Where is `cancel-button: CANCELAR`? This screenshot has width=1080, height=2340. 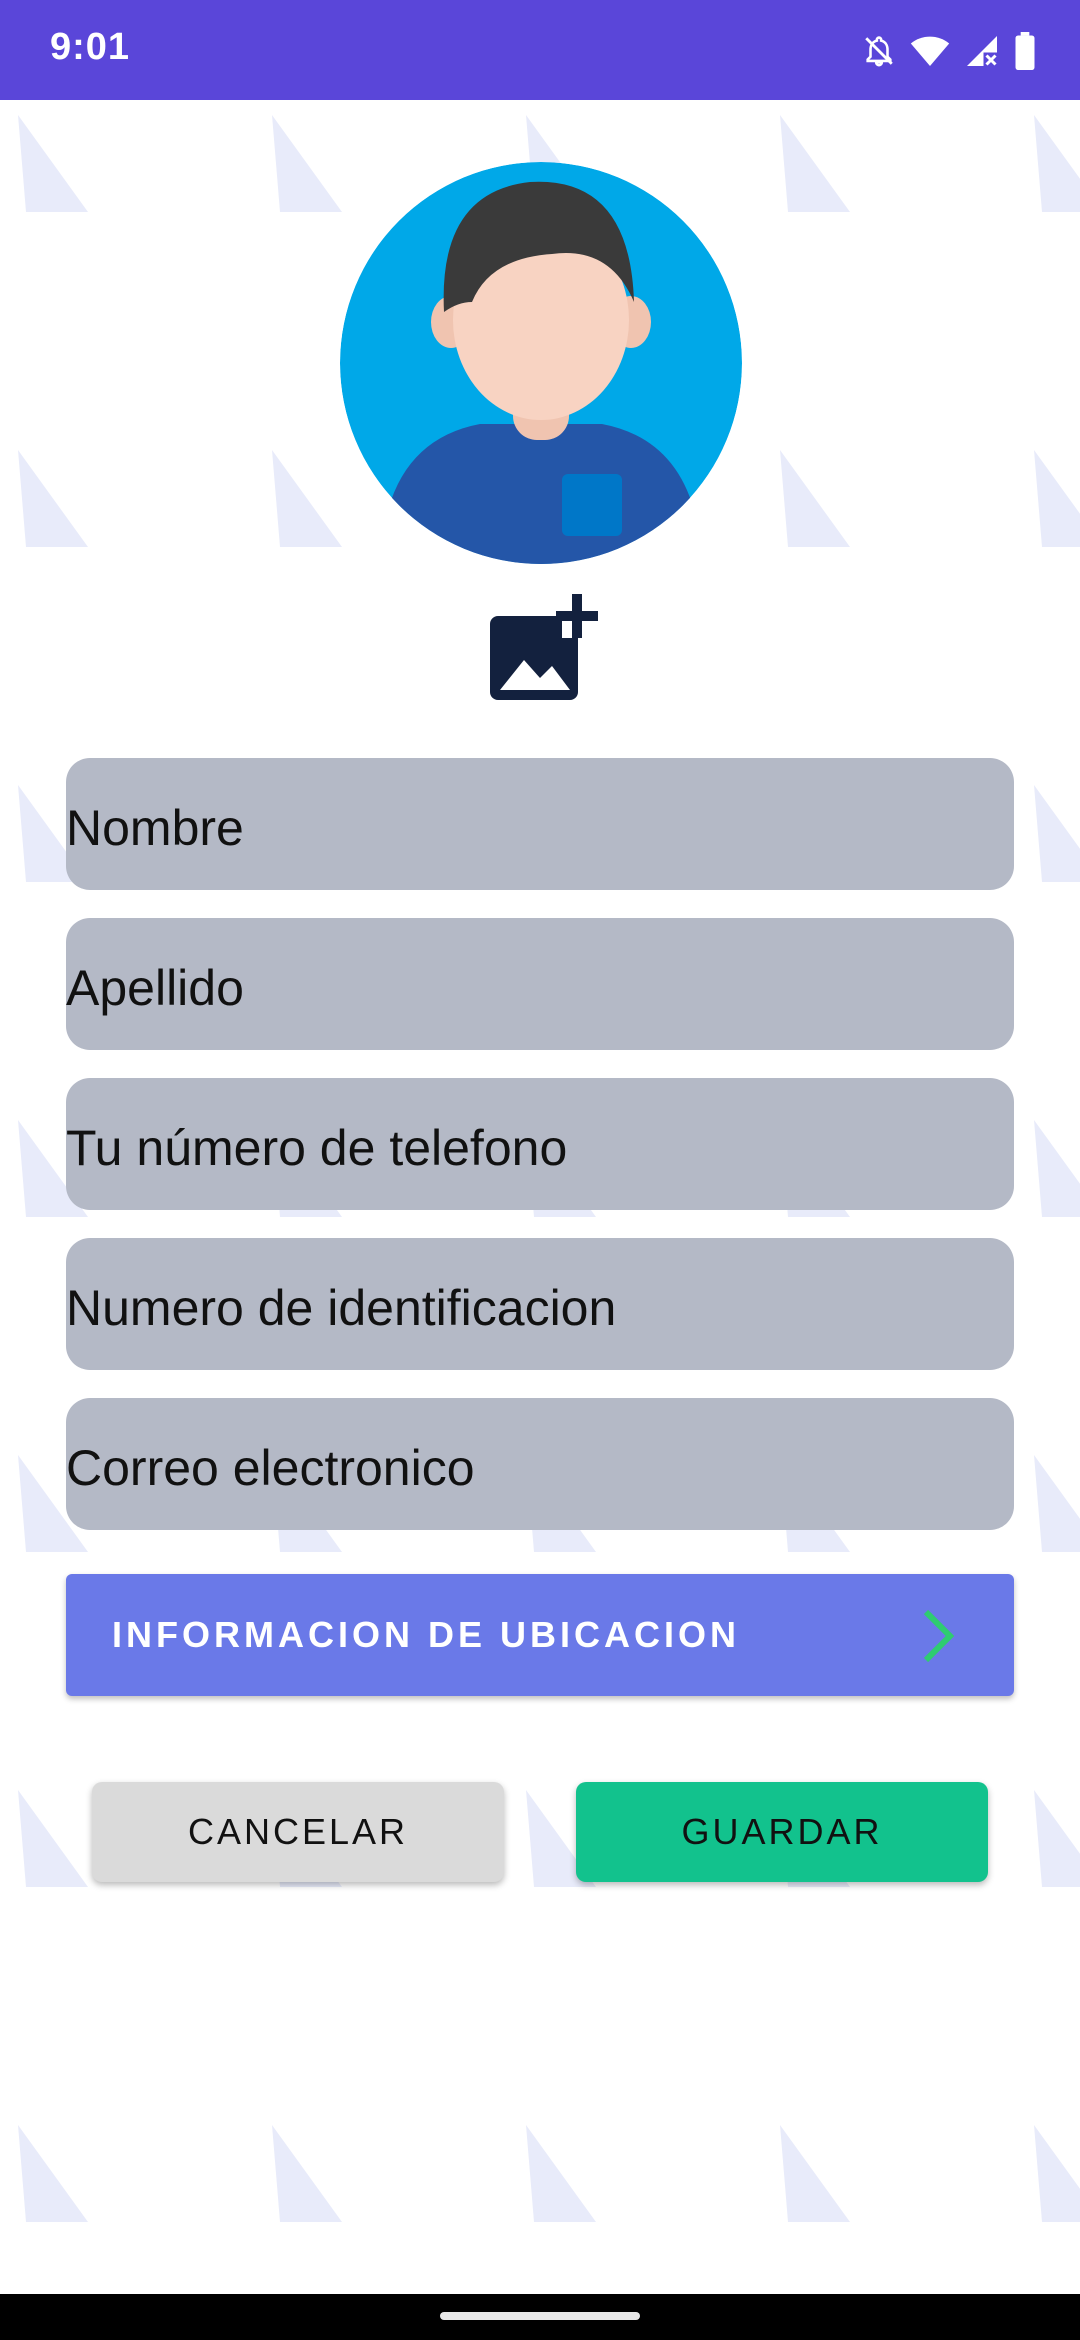
cancel-button: CANCELAR is located at coordinates (298, 1832).